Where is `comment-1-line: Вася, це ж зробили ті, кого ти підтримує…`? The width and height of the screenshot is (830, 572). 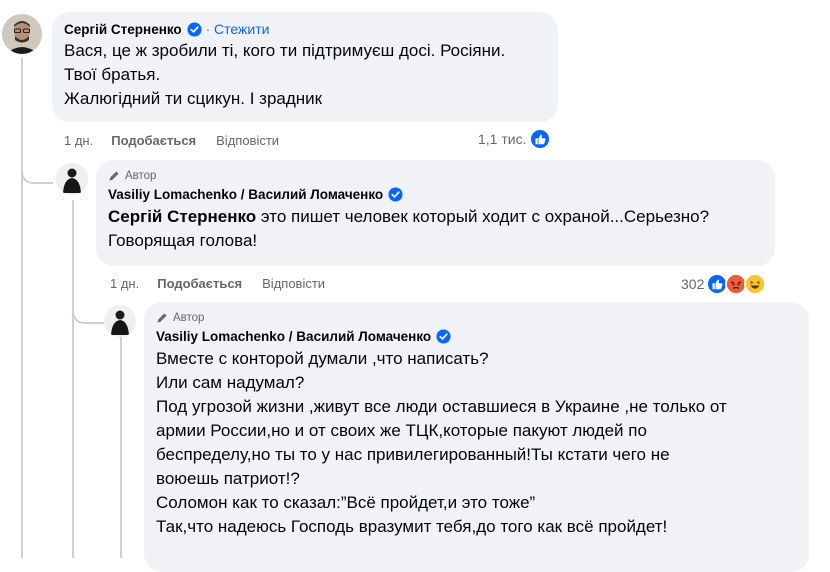
comment-1-line: Вася, це ж зробили ті, кого ти підтримує… is located at coordinates (285, 50).